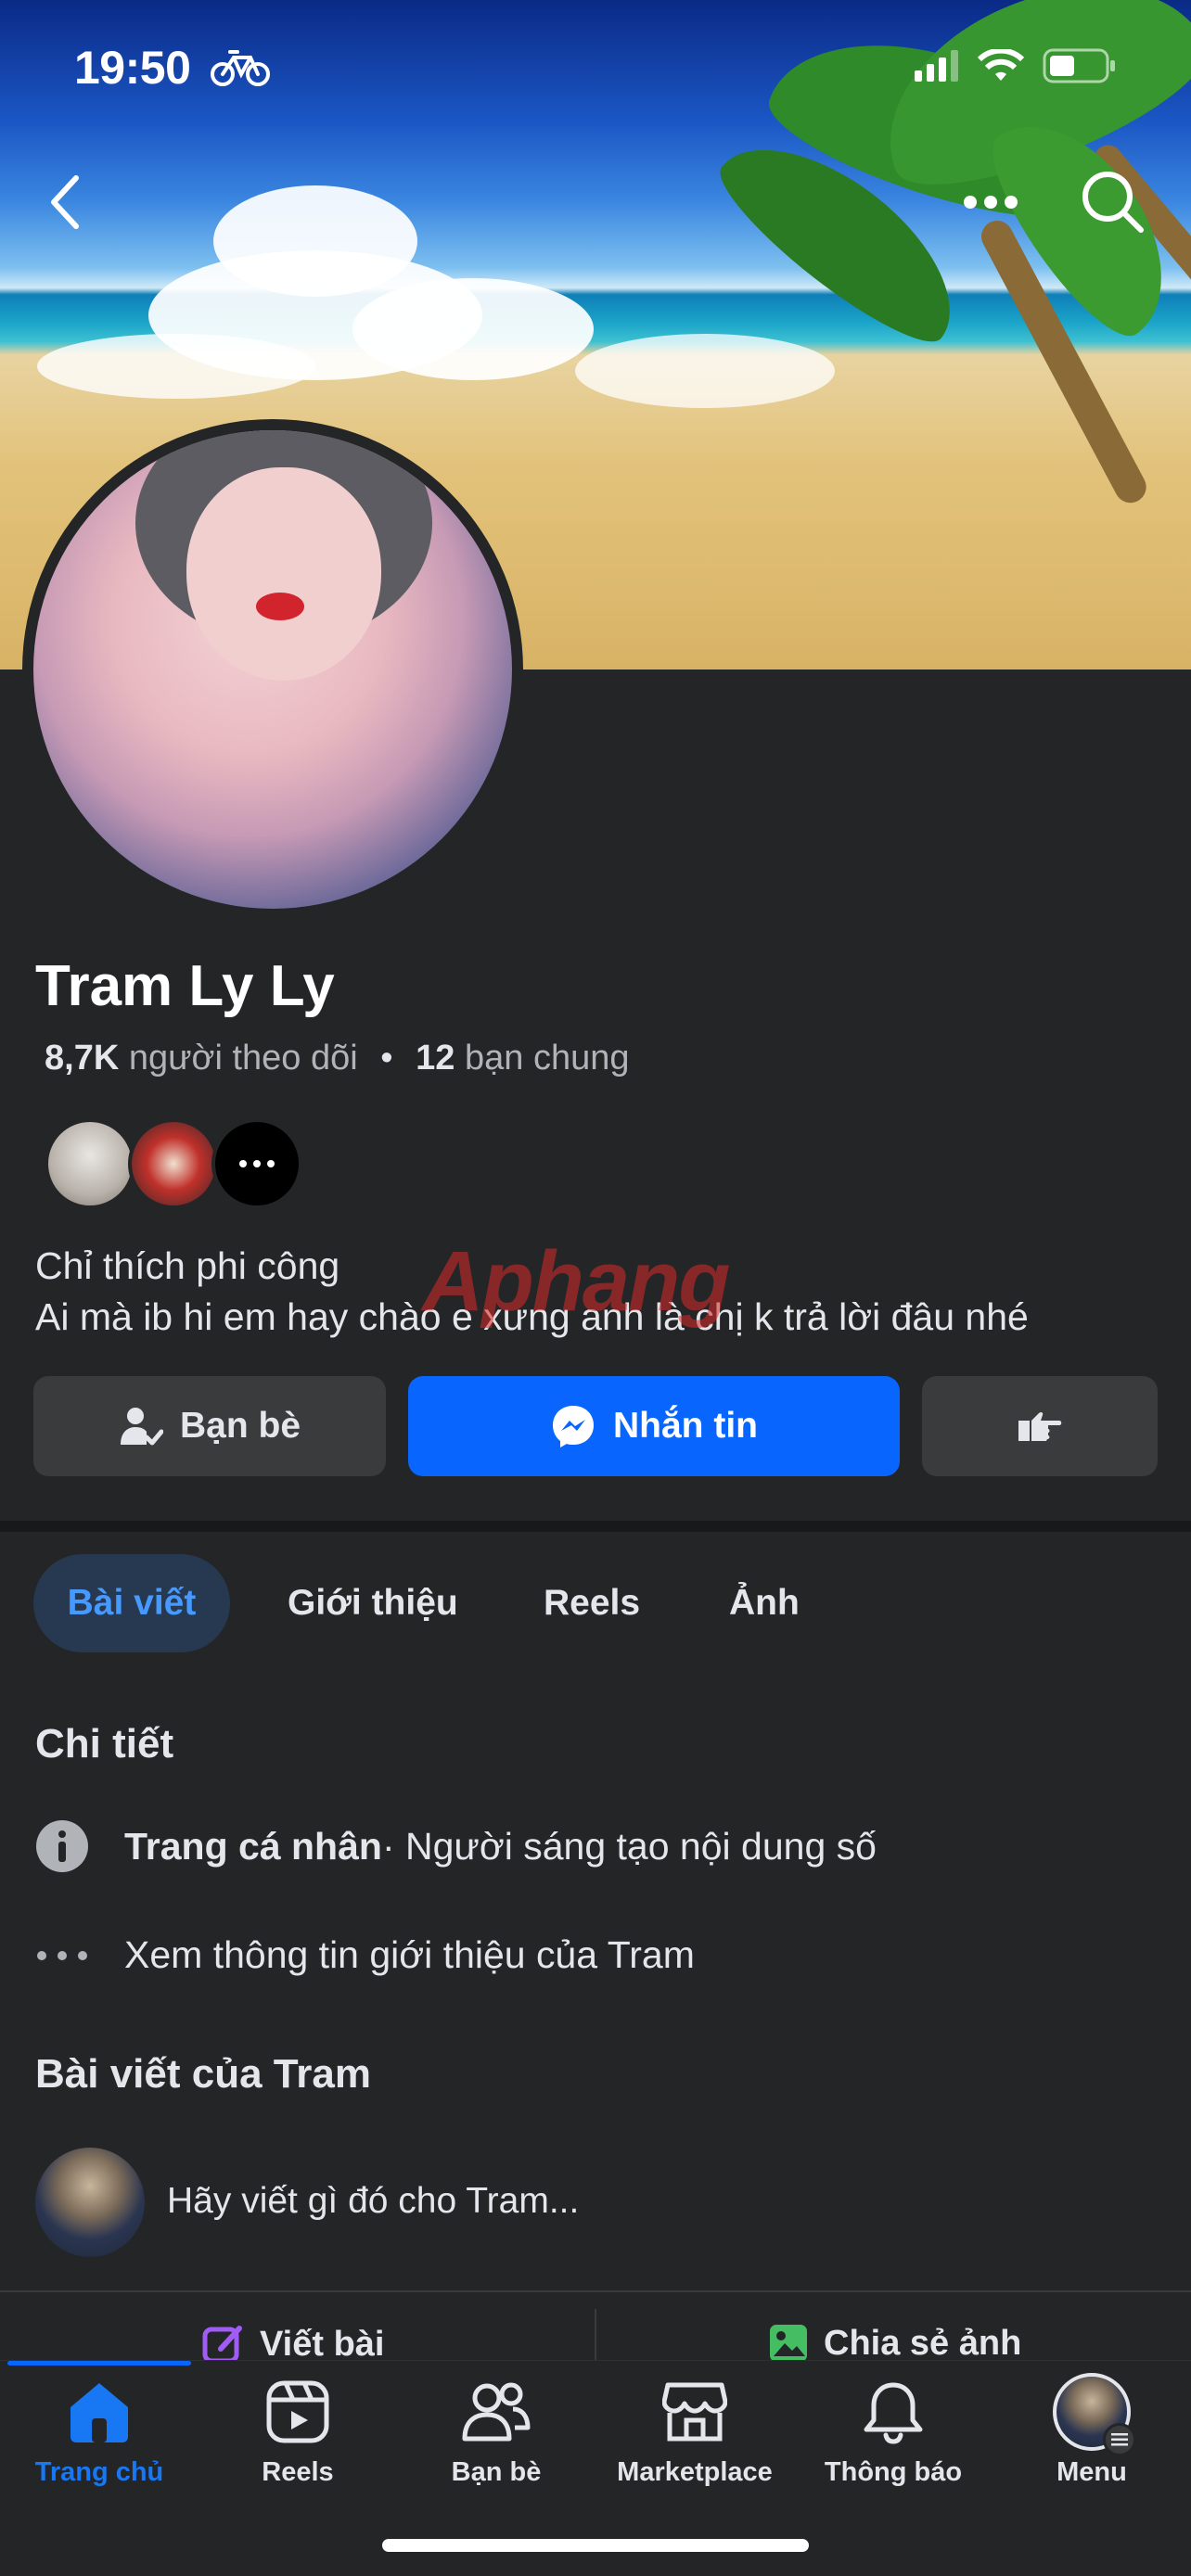 The image size is (1191, 2576). I want to click on watermark-text: Aphang, so click(576, 1281).